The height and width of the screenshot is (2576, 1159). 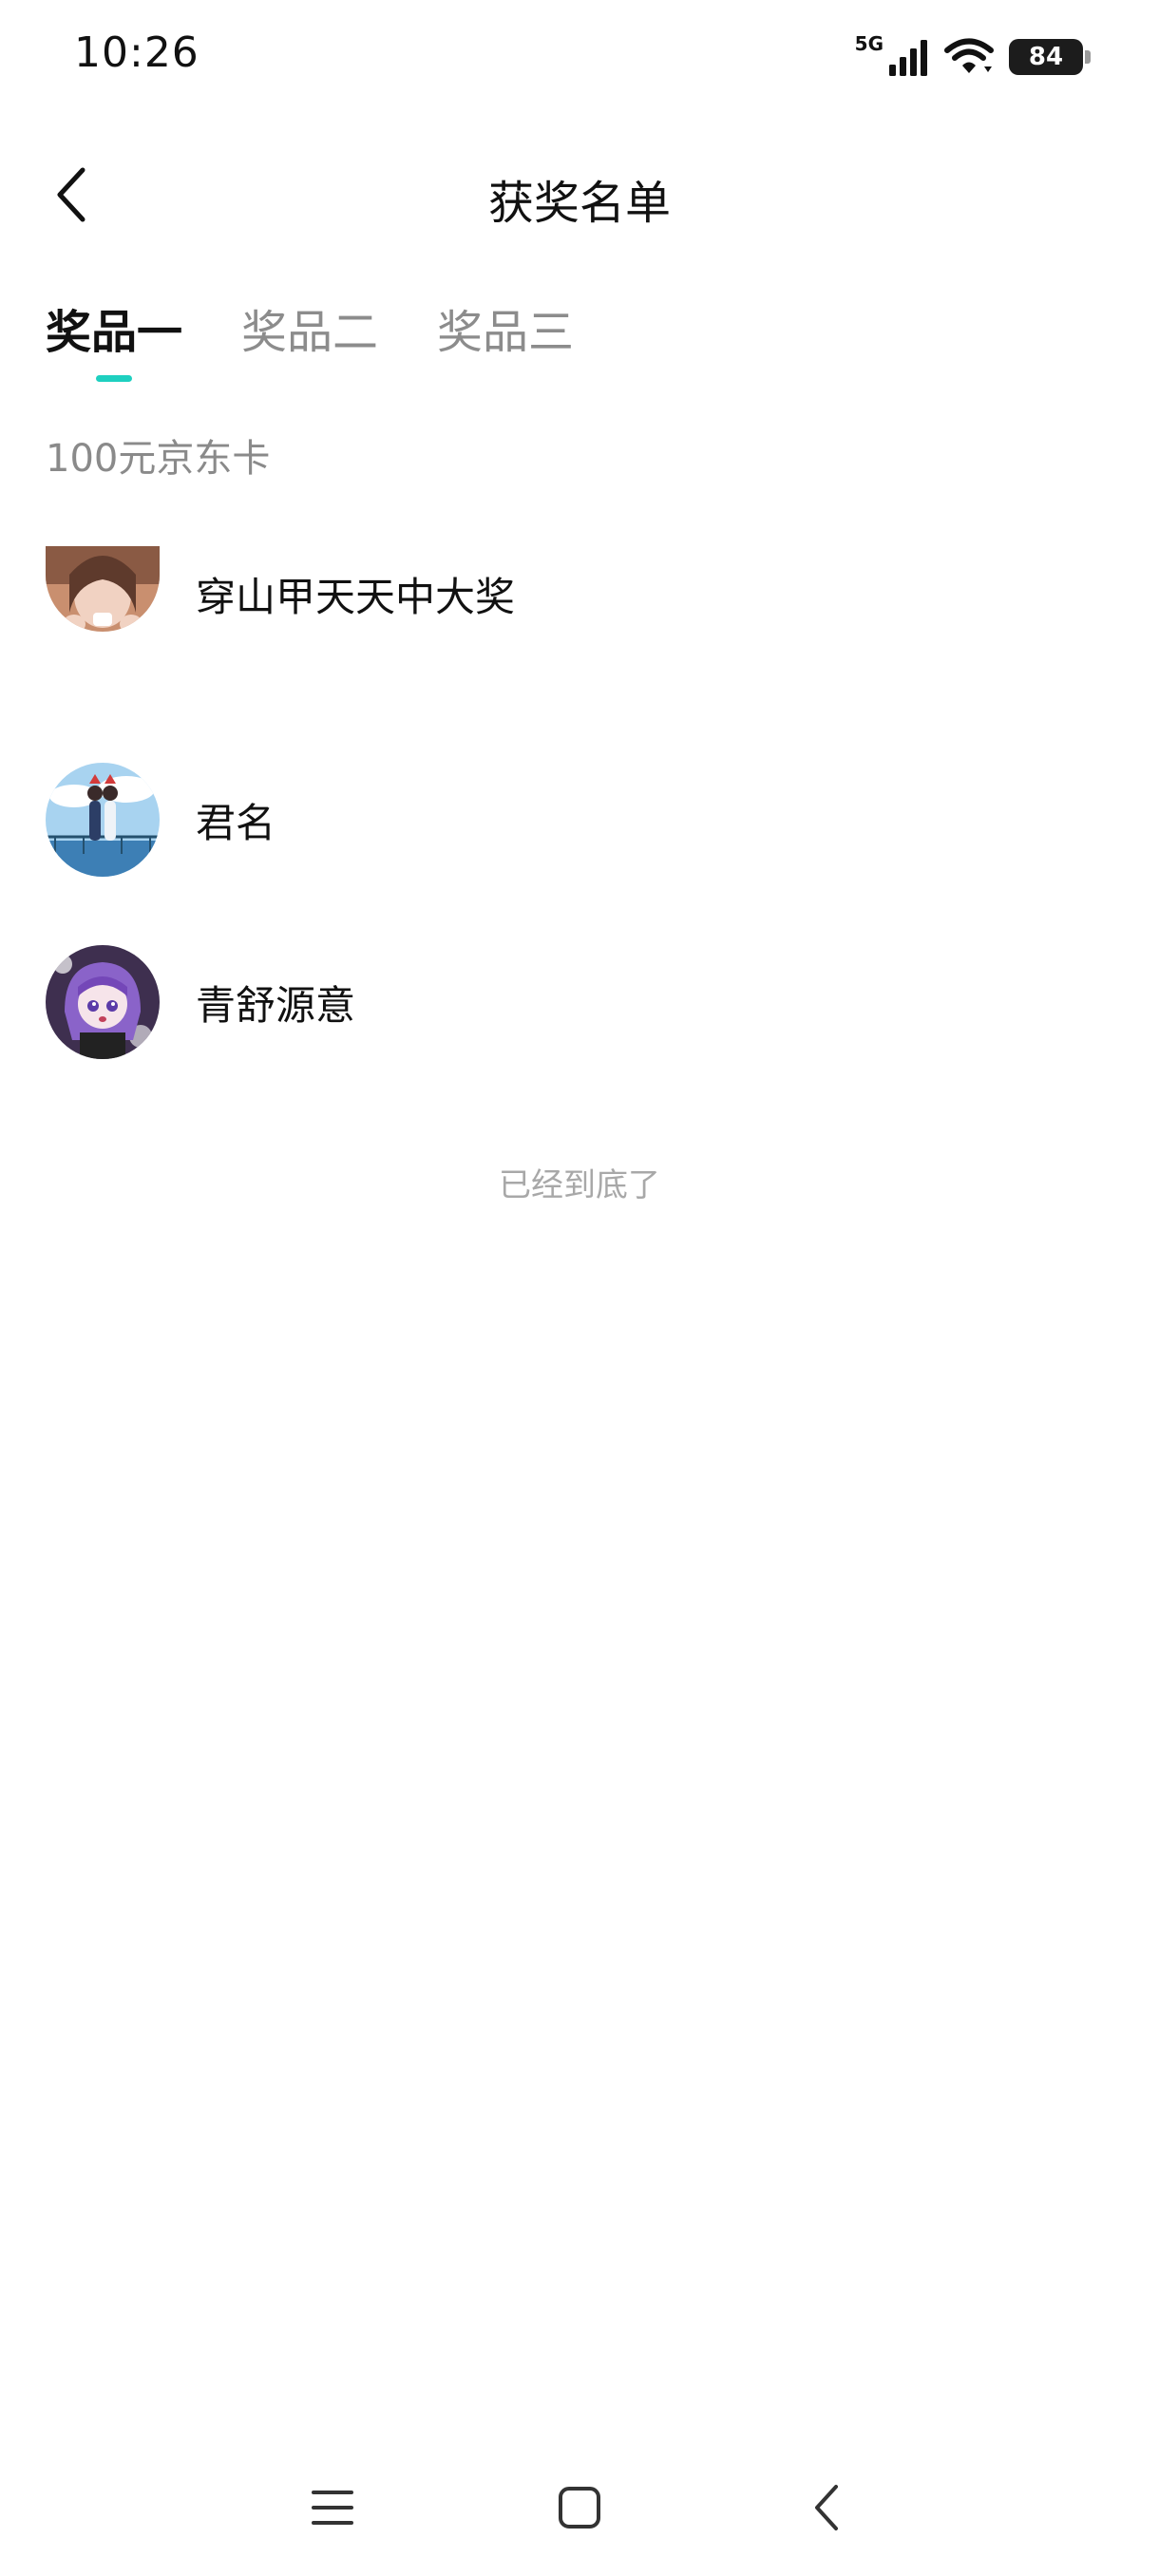 I want to click on end-of-list-text: 已经到底了, so click(x=579, y=1185).